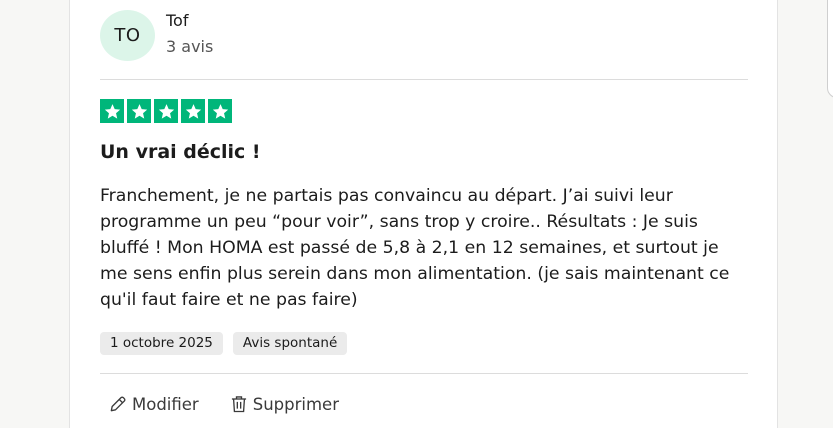  I want to click on delete-button: Supprimer, so click(284, 404).